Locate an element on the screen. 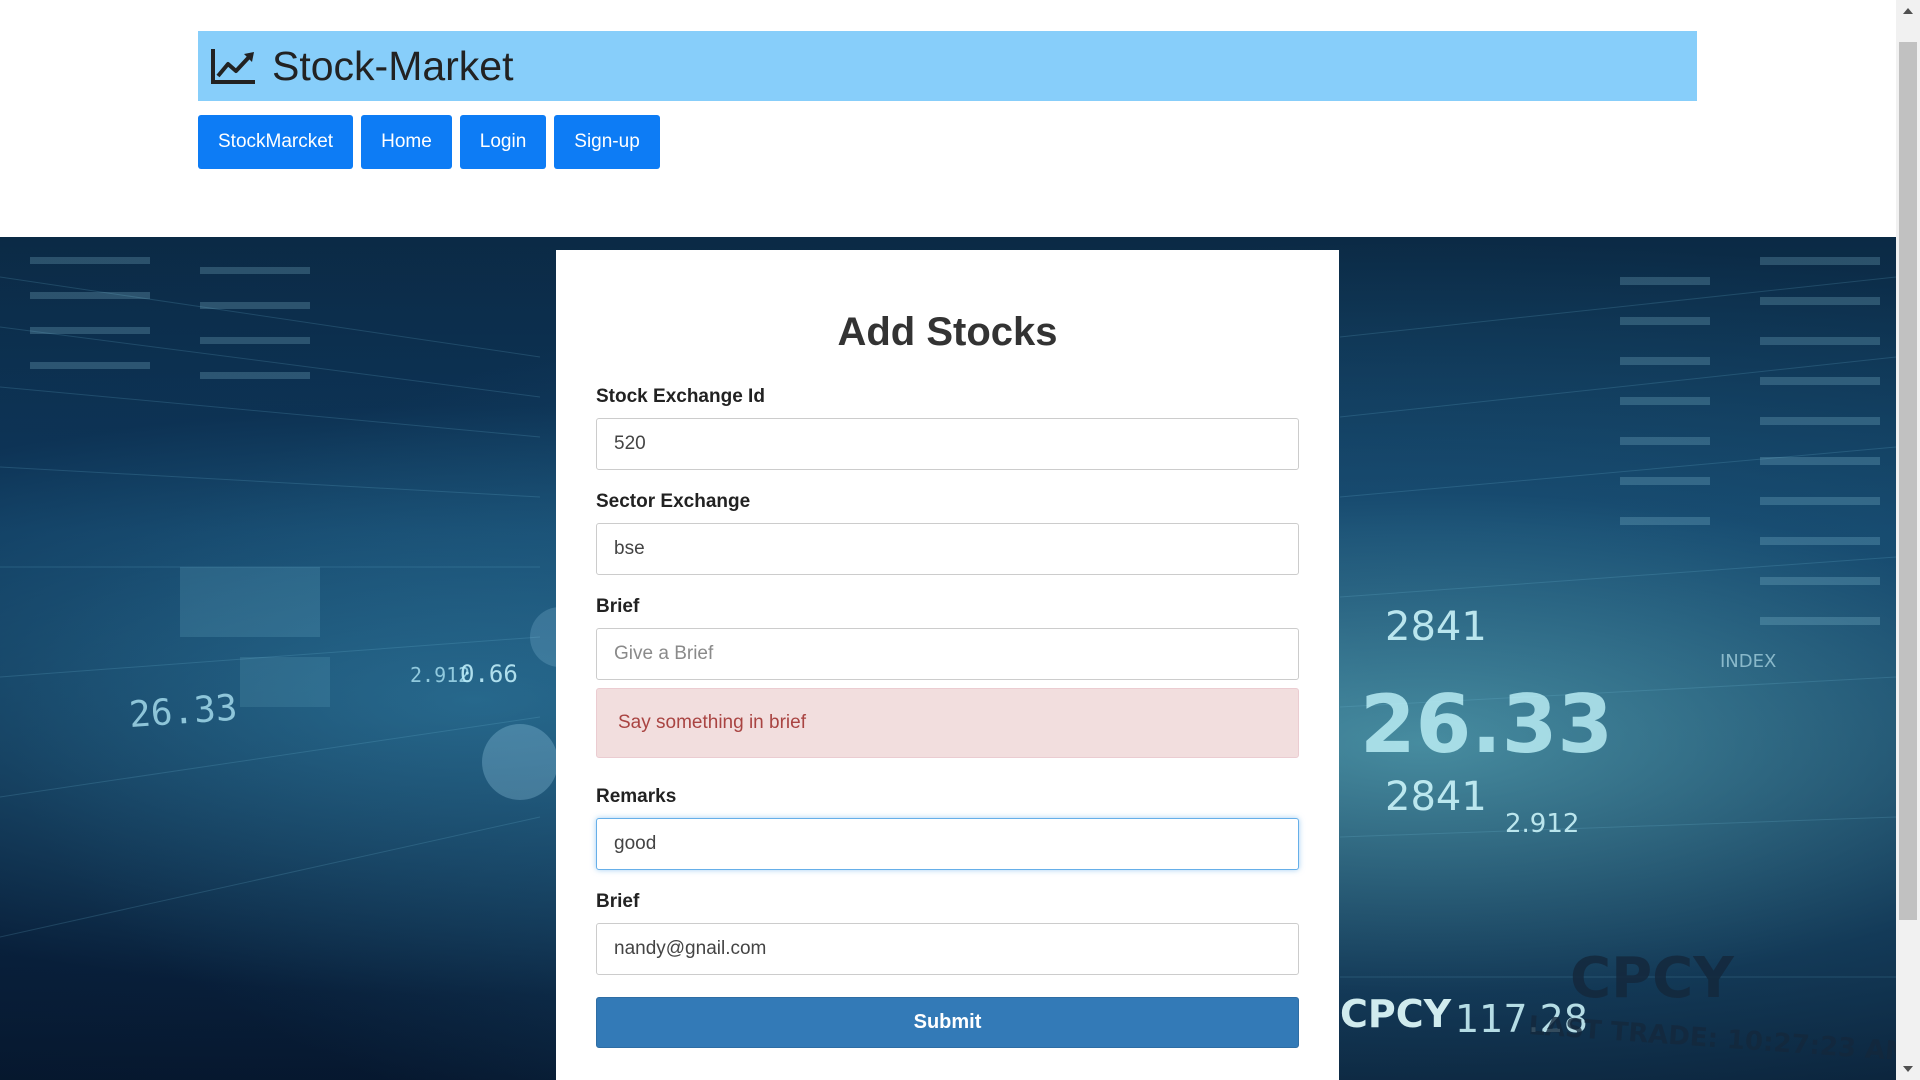 This screenshot has width=1920, height=1080. stock-exchange-id-input: 520 is located at coordinates (947, 444).